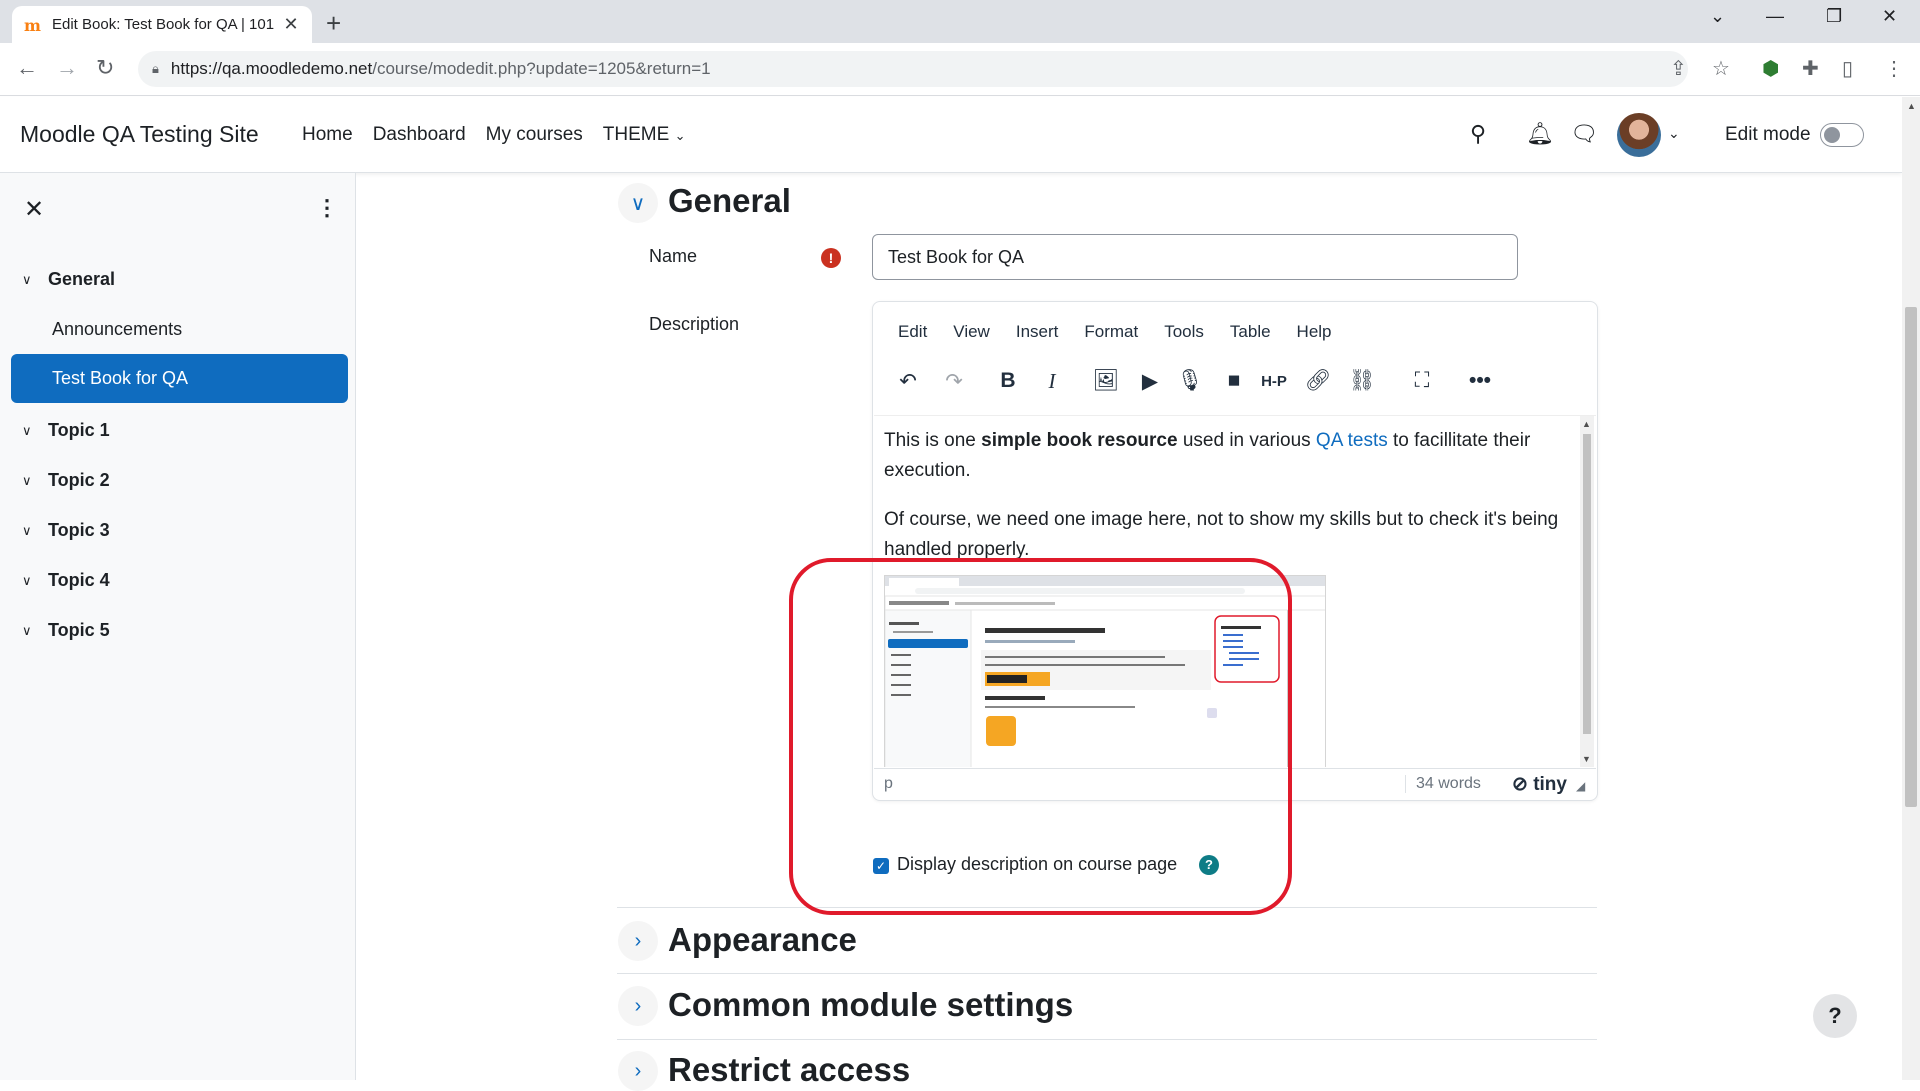 The image size is (1920, 1091). I want to click on editor-menubar: Edit View Insert Format Tools Table Help, so click(1115, 332).